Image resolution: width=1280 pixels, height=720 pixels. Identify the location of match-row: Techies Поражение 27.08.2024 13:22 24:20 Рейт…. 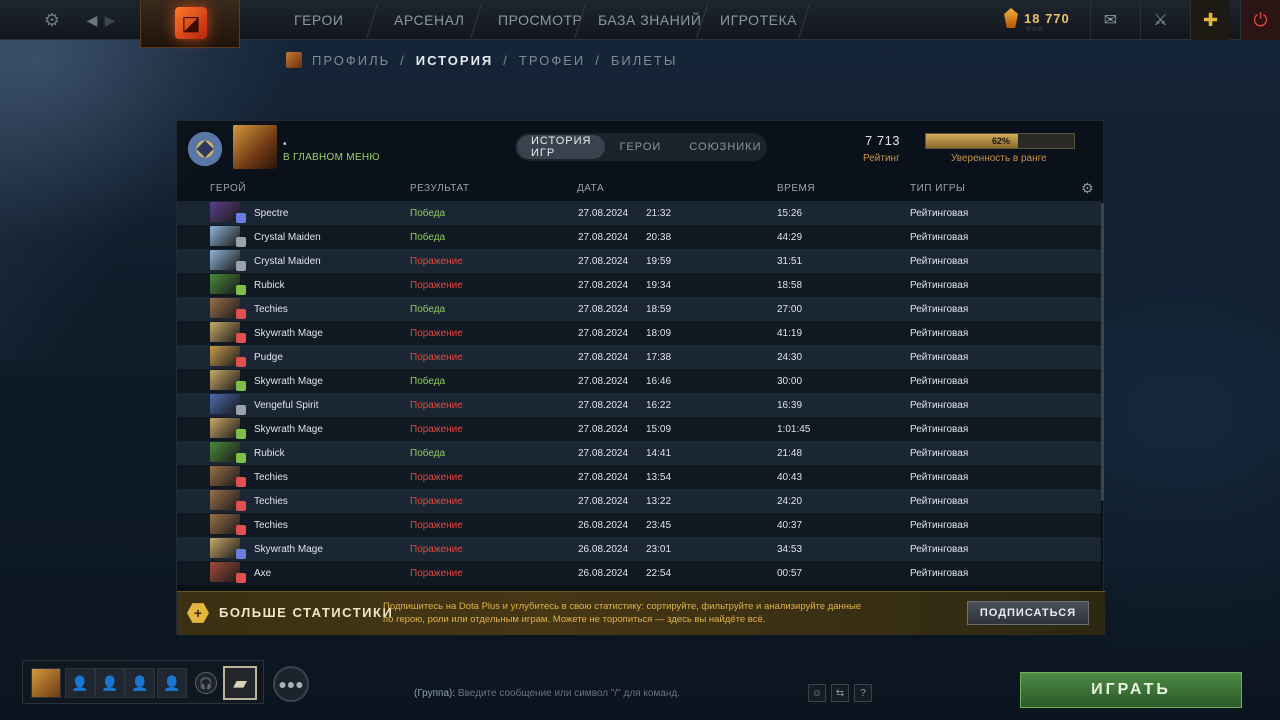
(639, 501).